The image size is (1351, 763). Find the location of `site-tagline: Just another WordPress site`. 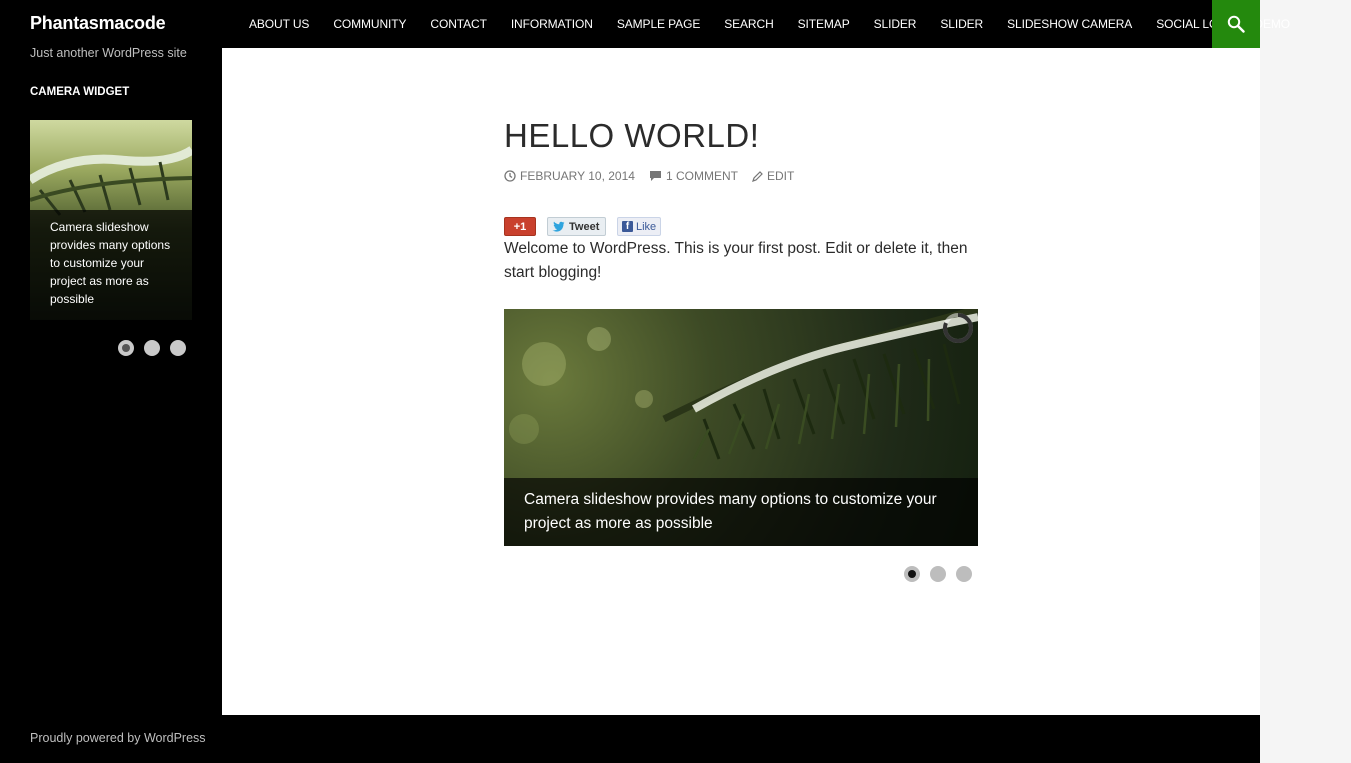

site-tagline: Just another WordPress site is located at coordinates (108, 53).